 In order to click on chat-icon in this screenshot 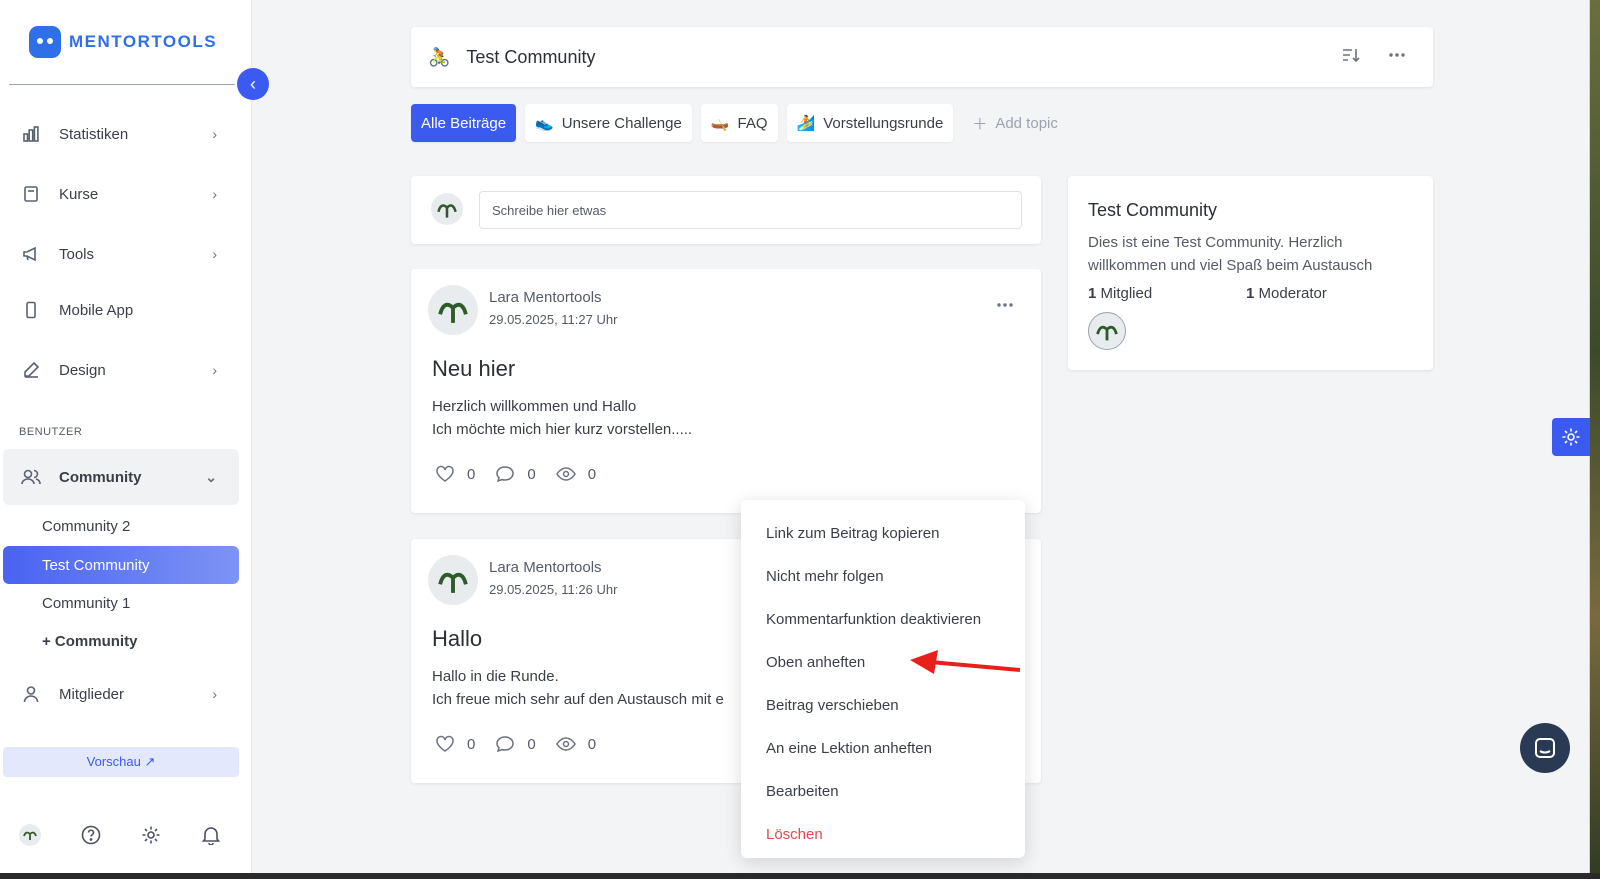, I will do `click(1545, 748)`.